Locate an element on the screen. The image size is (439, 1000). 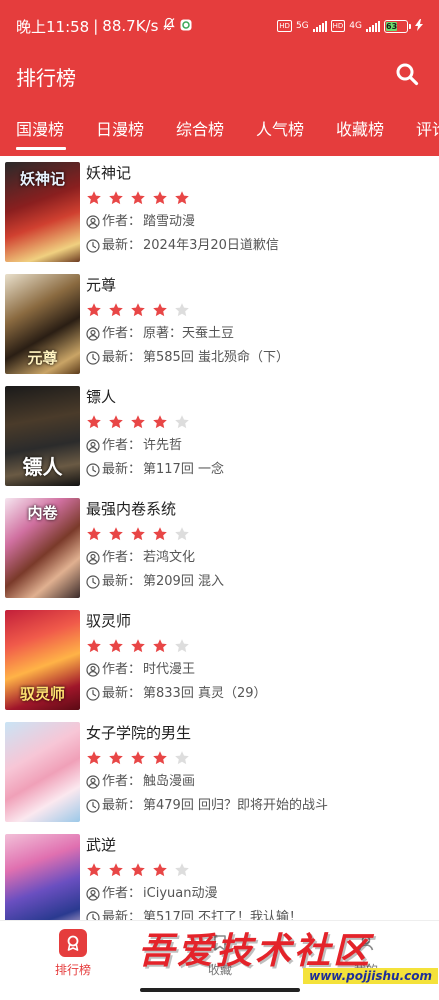
charging-icon is located at coordinates (419, 26).